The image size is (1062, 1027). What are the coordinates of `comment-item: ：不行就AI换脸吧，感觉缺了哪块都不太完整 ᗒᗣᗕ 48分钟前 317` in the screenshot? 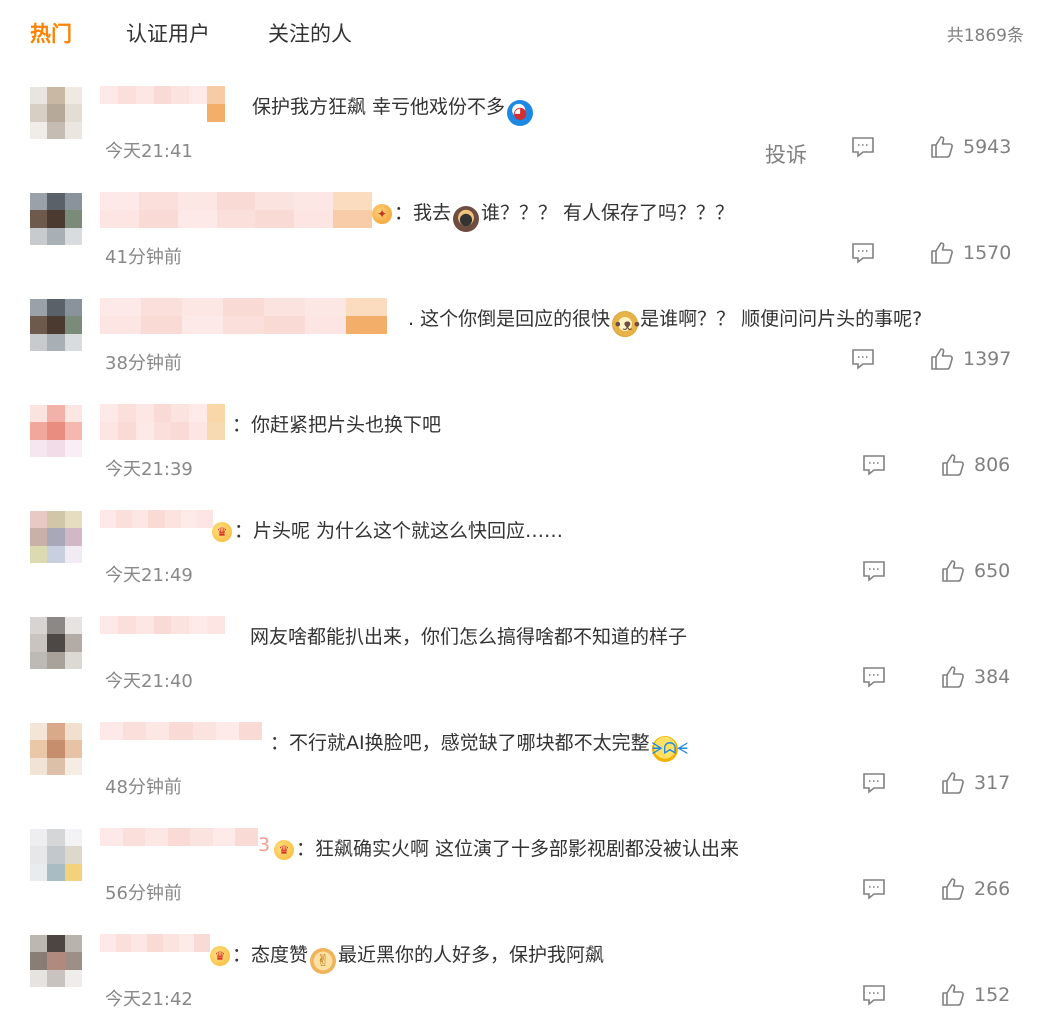 It's located at (531, 769).